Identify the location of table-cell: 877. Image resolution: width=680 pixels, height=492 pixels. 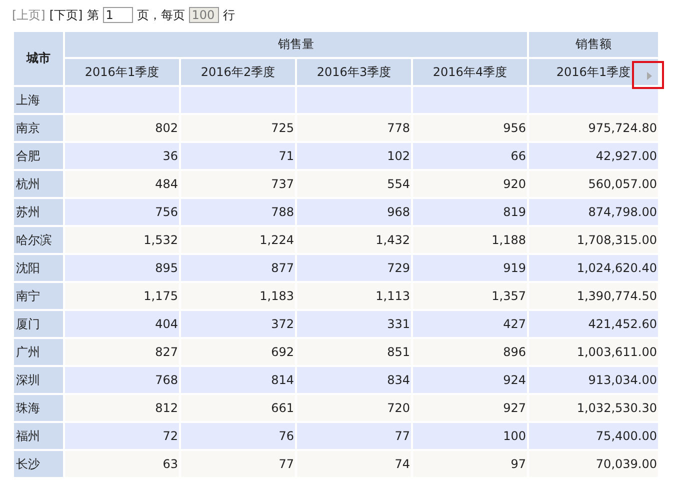
(238, 268).